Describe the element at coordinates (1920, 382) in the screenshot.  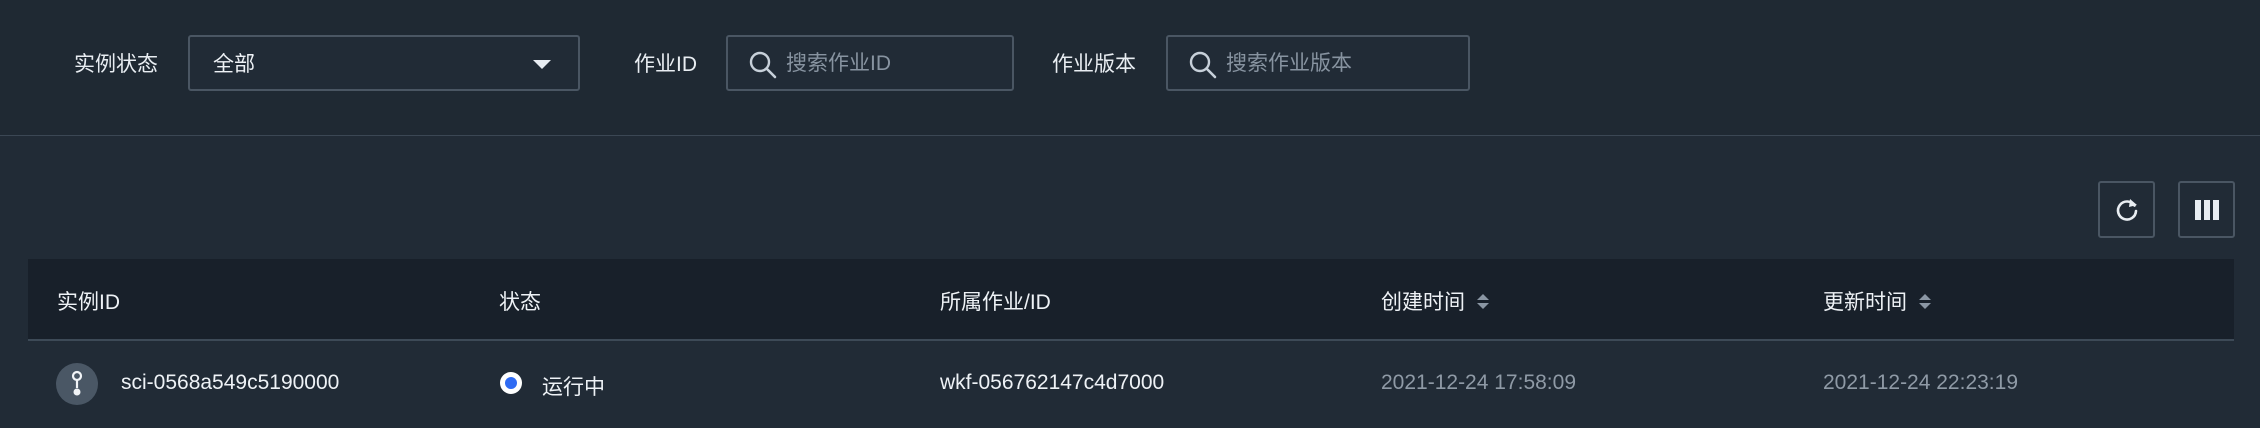
I see `updated-time: 2021-12-24 22:23:19` at that location.